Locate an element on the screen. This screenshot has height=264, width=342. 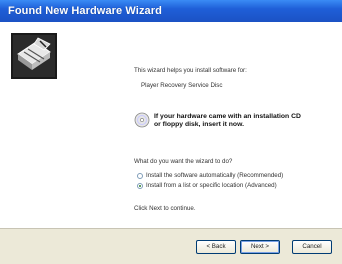
option-radio-automatic is located at coordinates (140, 176).